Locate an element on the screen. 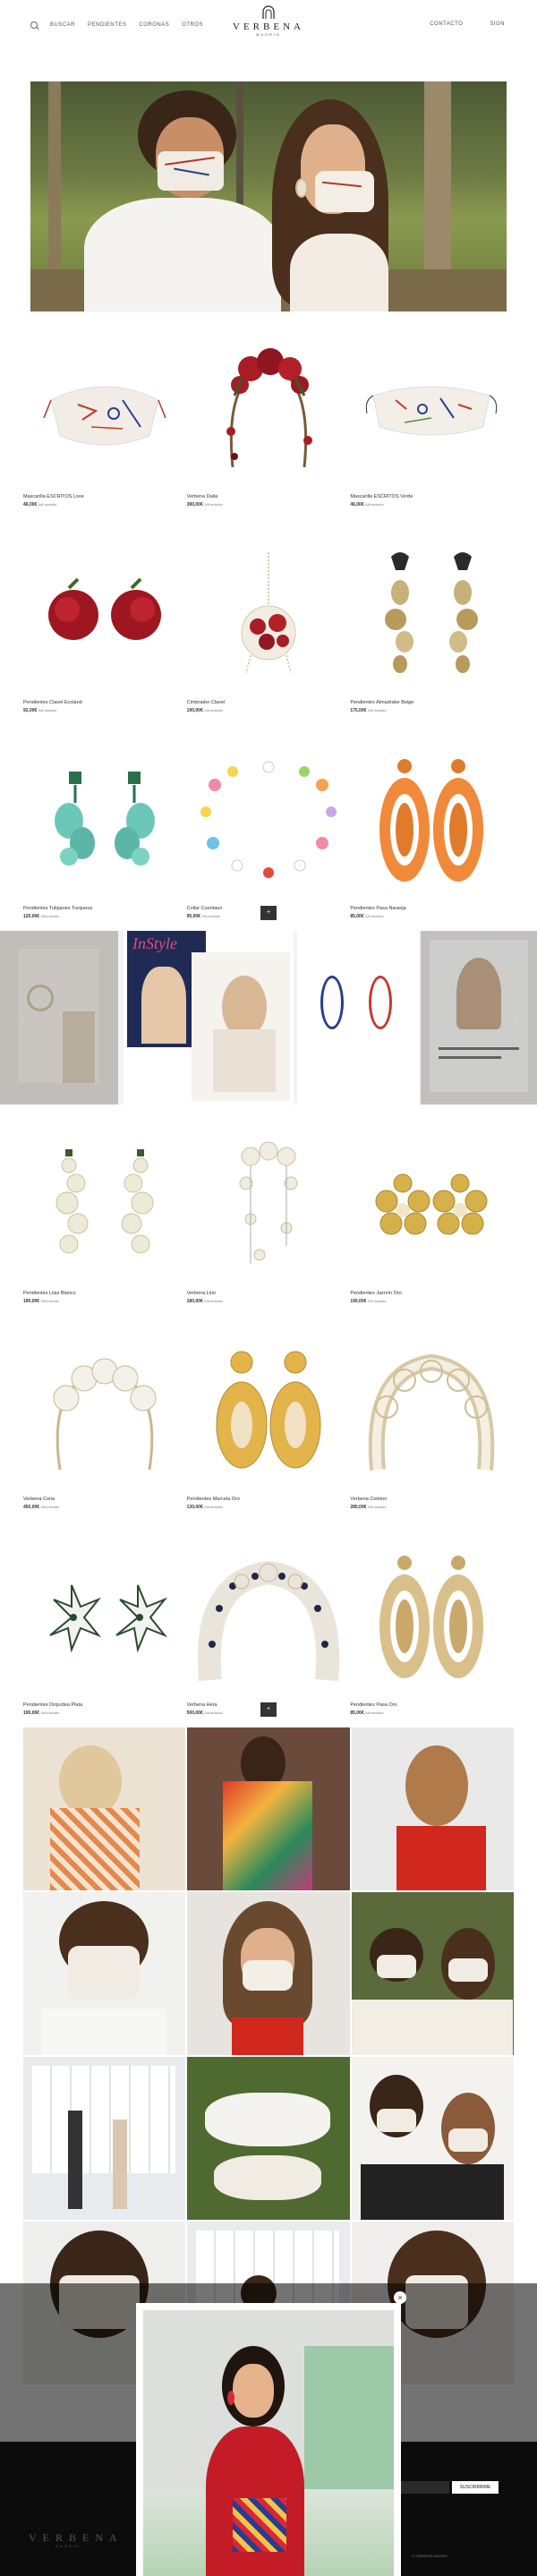  product-price: 280,00€ IVA incluido is located at coordinates (368, 1507).